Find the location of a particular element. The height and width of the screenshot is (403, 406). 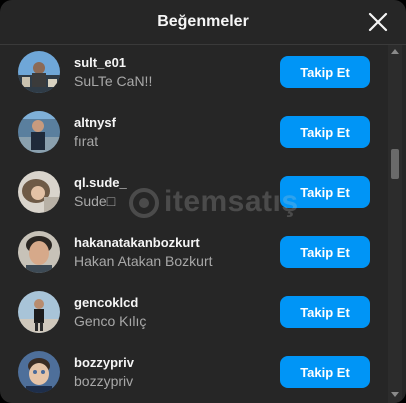

dialog-title: Beğenmeler is located at coordinates (203, 21).